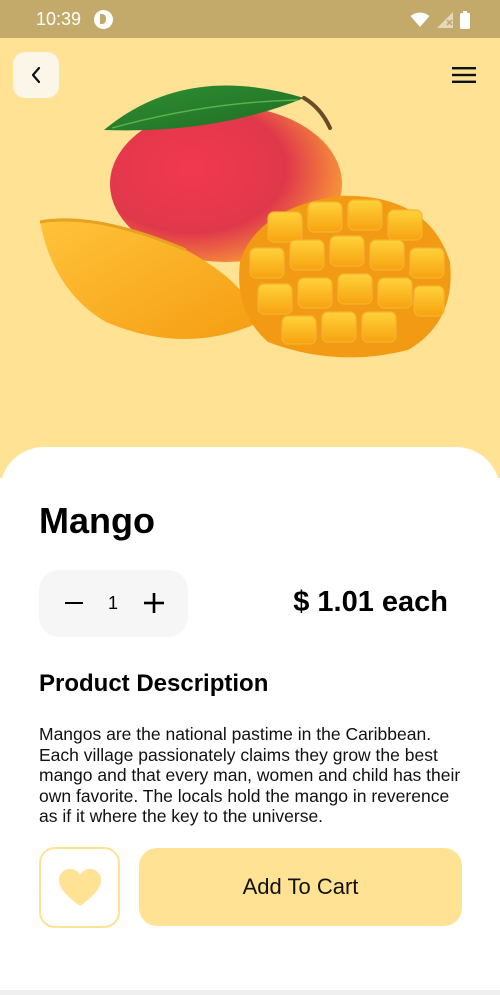 The width and height of the screenshot is (500, 995). I want to click on plus-icon, so click(154, 603).